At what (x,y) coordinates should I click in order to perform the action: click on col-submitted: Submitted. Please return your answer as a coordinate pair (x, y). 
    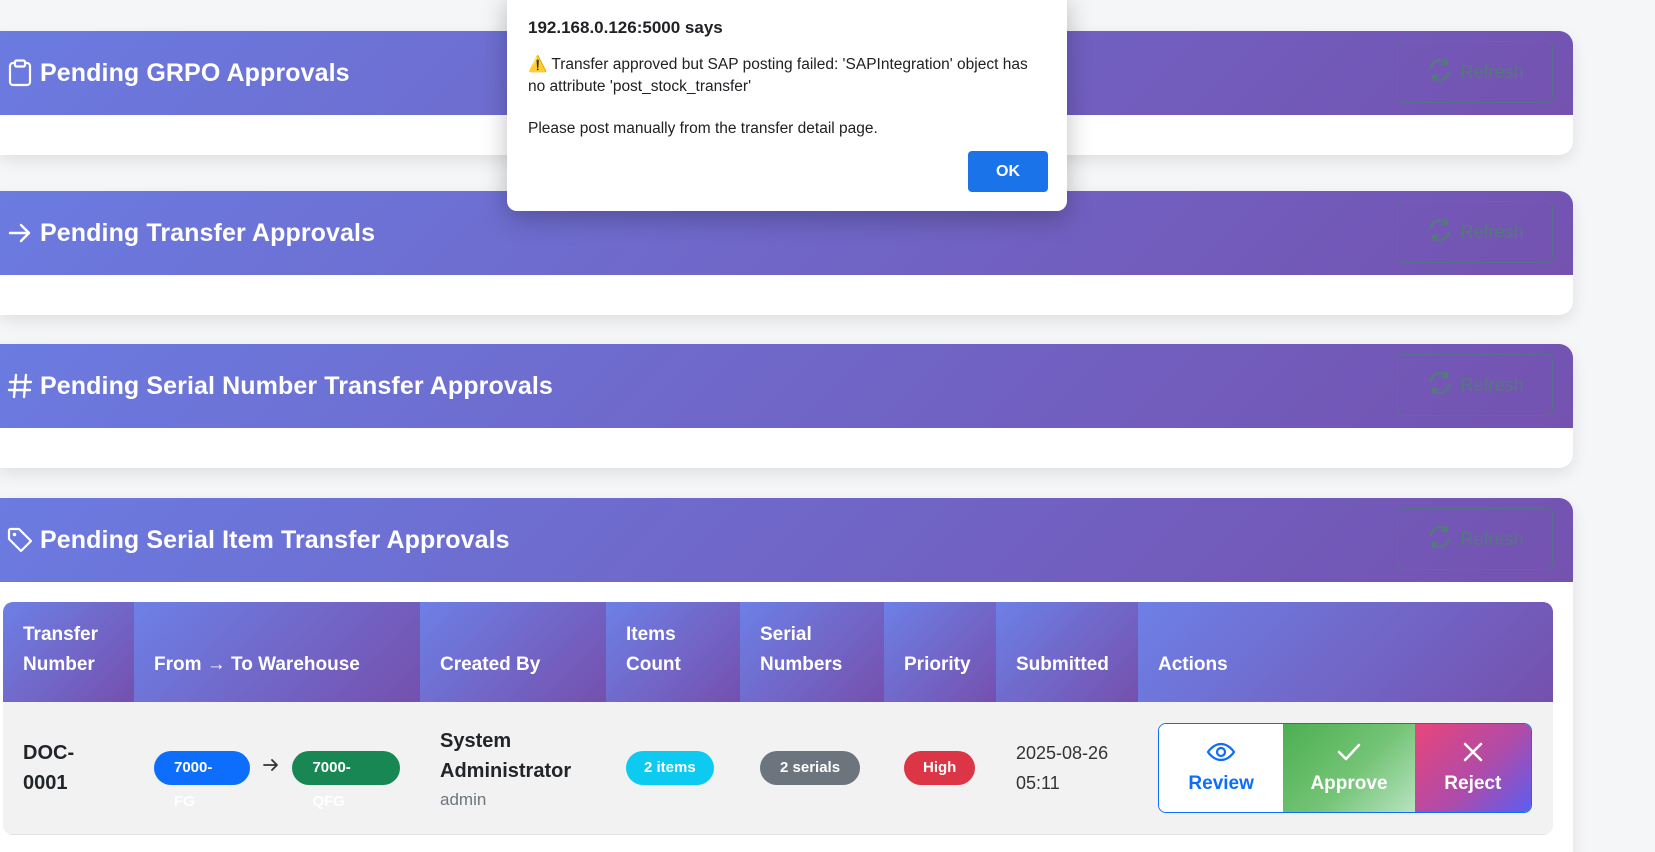
    Looking at the image, I should click on (1067, 652).